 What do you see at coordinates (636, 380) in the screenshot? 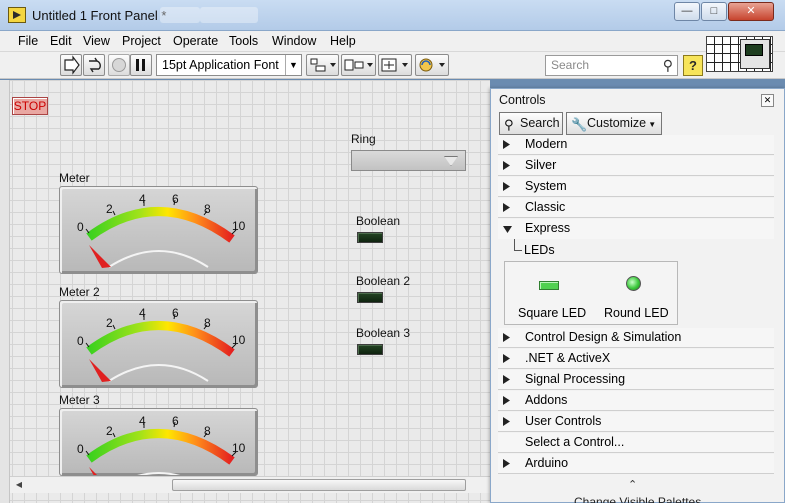
I see `palette-category-signal-processing: Signal Processing` at bounding box center [636, 380].